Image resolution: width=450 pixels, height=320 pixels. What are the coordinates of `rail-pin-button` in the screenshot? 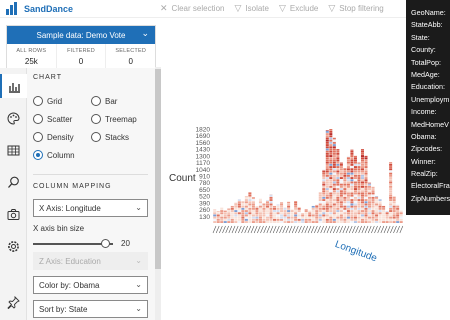 It's located at (13, 302).